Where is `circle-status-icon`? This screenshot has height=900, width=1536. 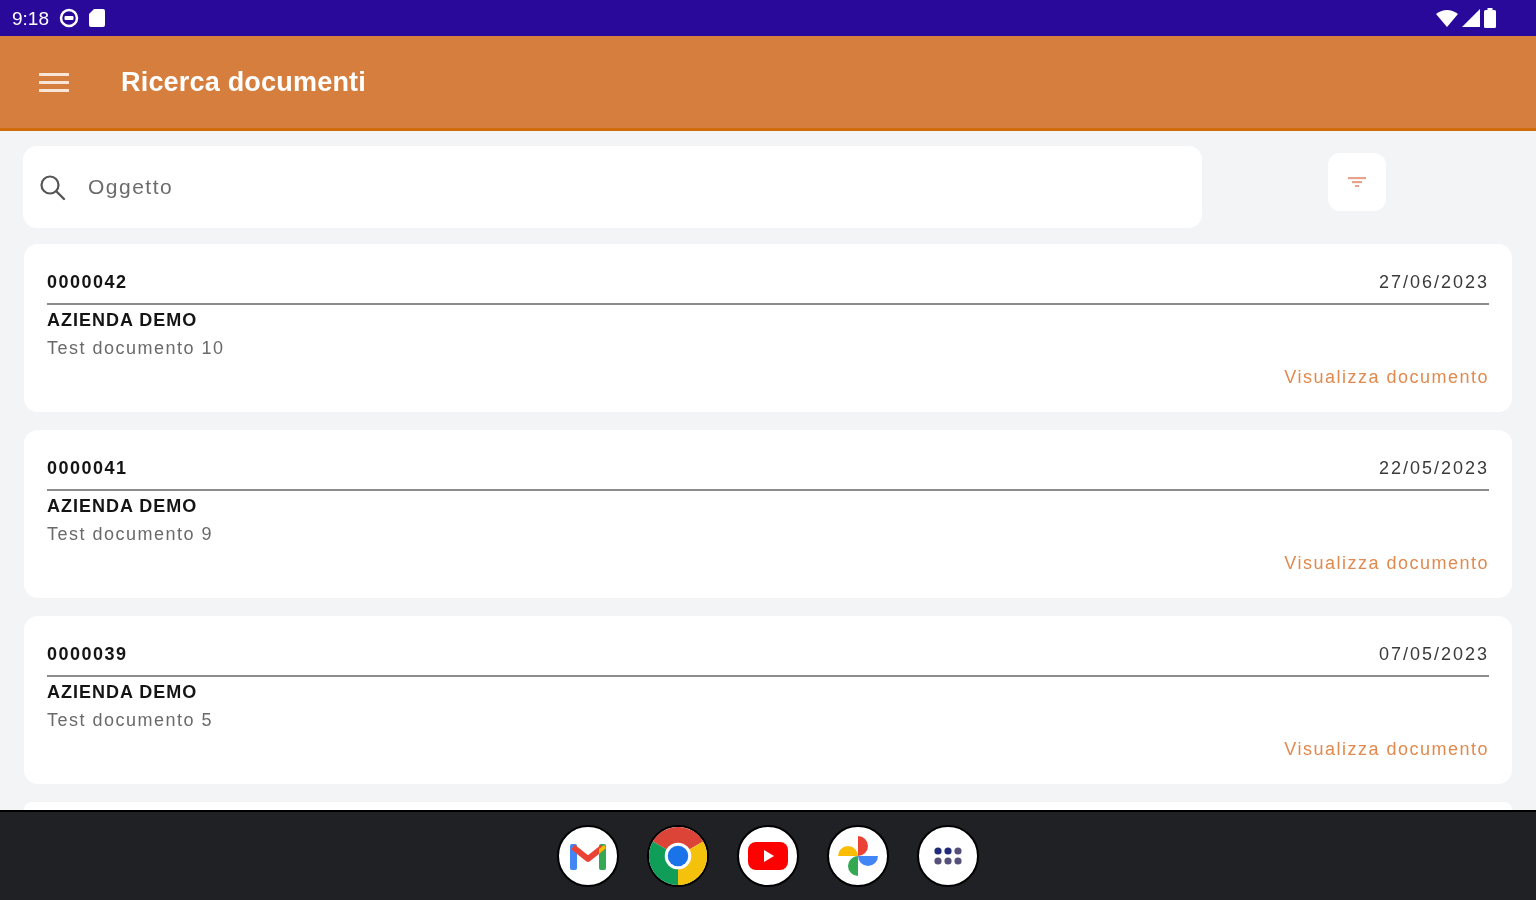
circle-status-icon is located at coordinates (69, 18).